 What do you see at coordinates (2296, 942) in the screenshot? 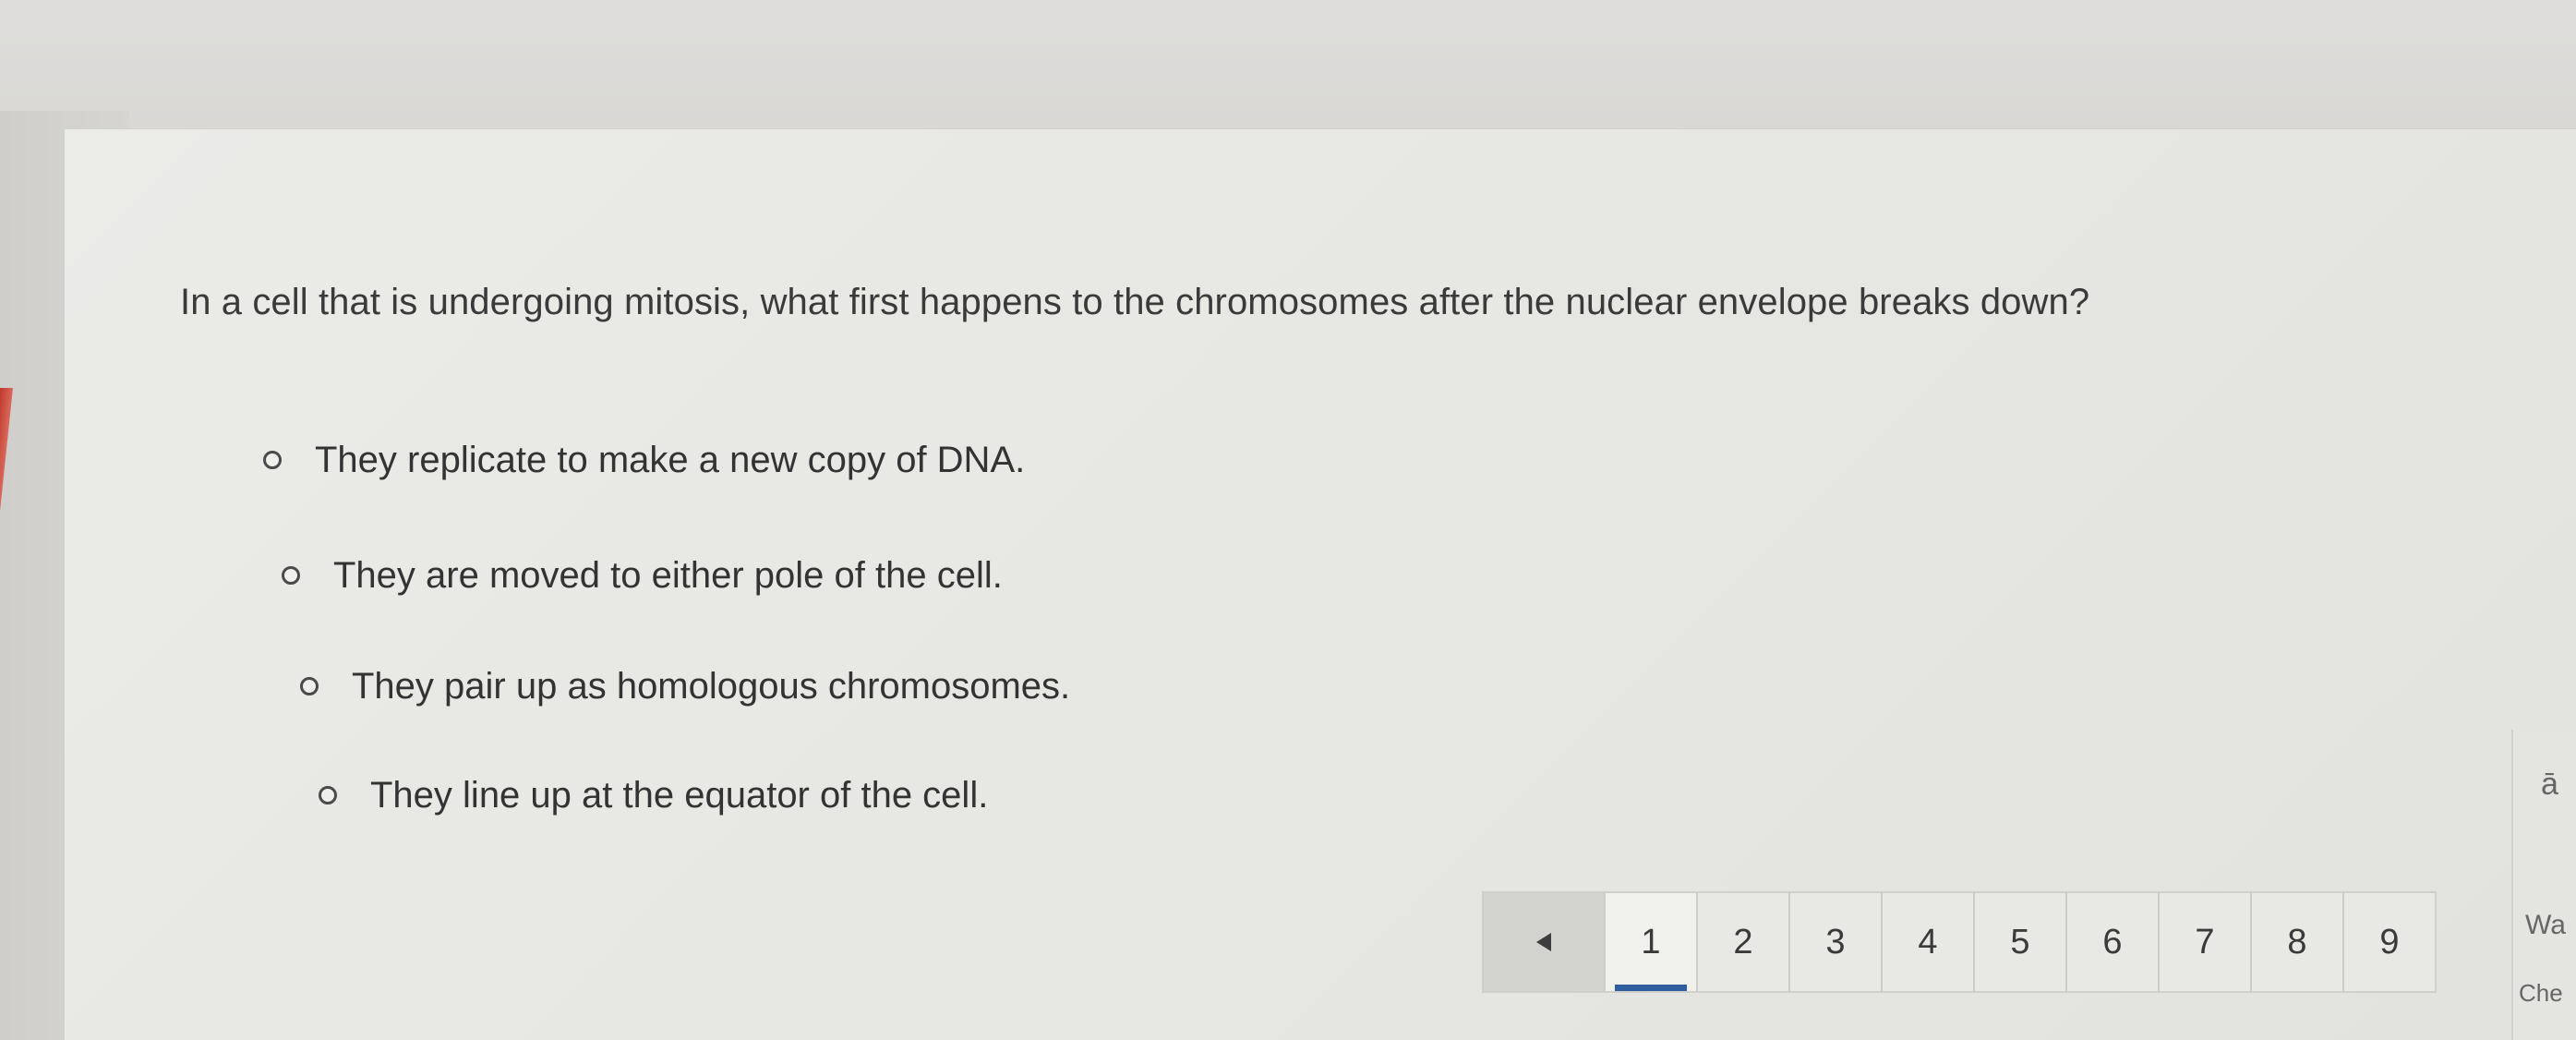
I see `page-8-button: 8` at bounding box center [2296, 942].